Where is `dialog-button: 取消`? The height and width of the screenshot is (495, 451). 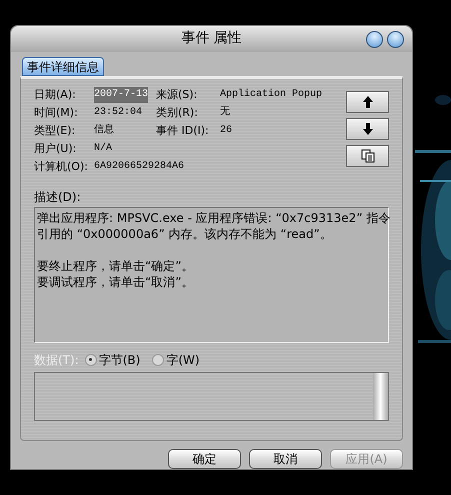 dialog-button: 取消 is located at coordinates (285, 459).